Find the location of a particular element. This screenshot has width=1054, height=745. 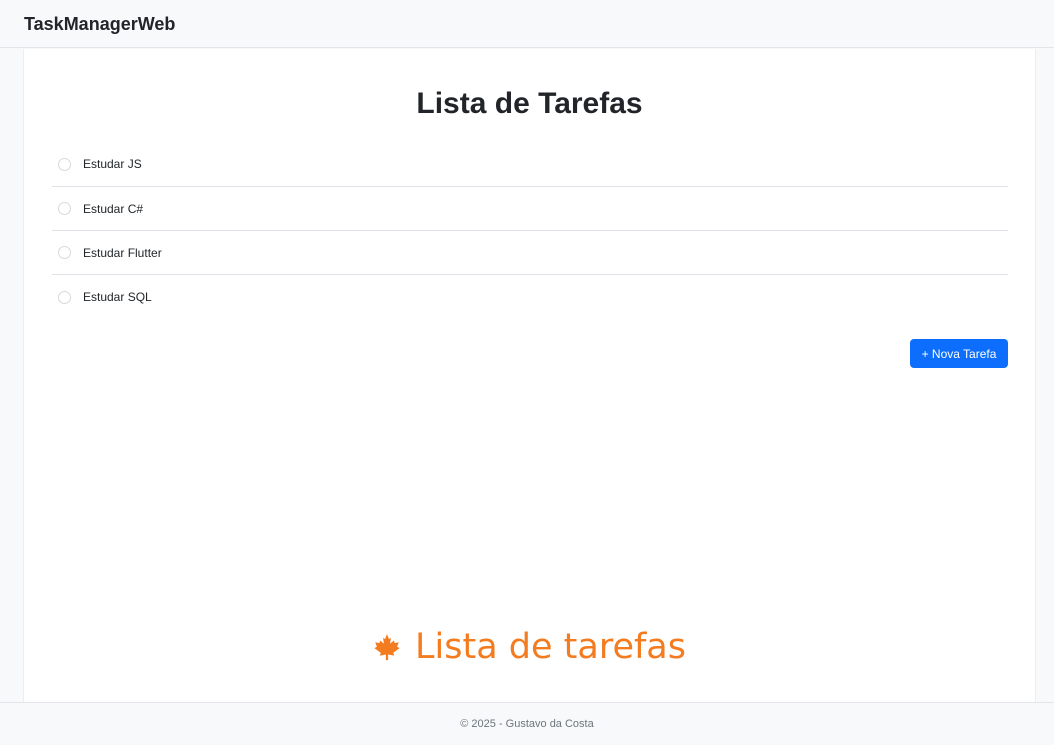

task-label: Estudar Flutter is located at coordinates (122, 252).